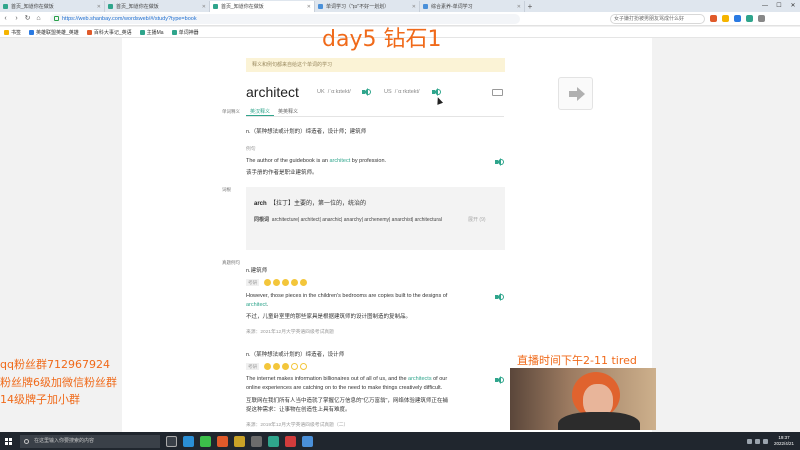 Image resolution: width=800 pixels, height=450 pixels. What do you see at coordinates (56, 18) in the screenshot?
I see `lock-icon` at bounding box center [56, 18].